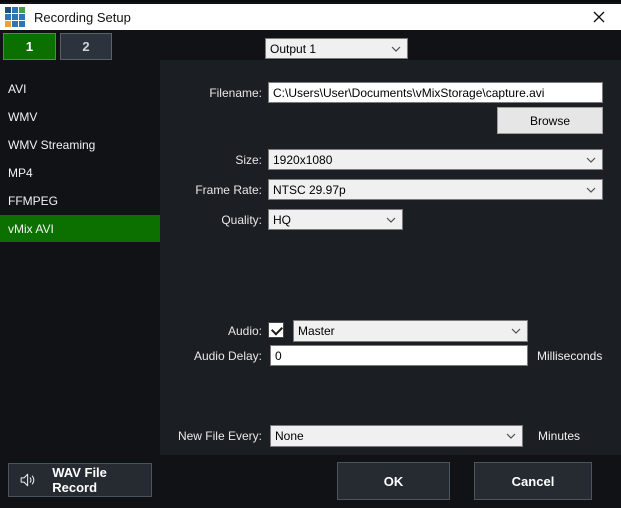  I want to click on sidebar-item-label: WMV Streaming, so click(52, 145).